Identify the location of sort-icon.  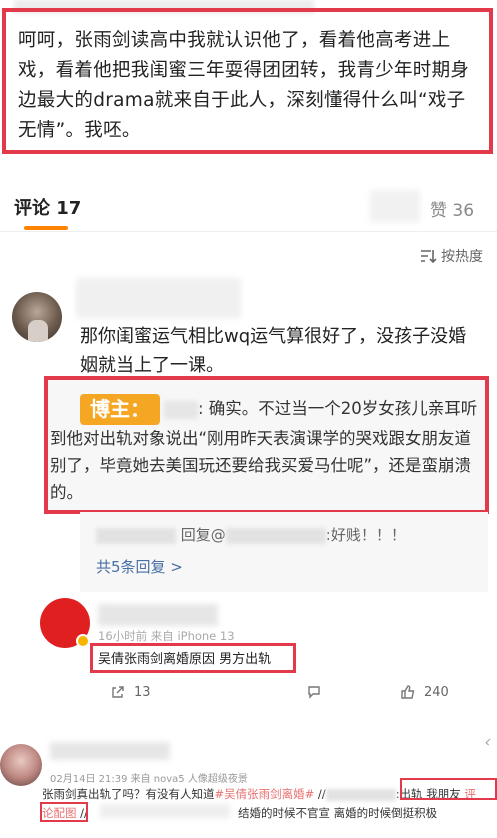
(429, 257).